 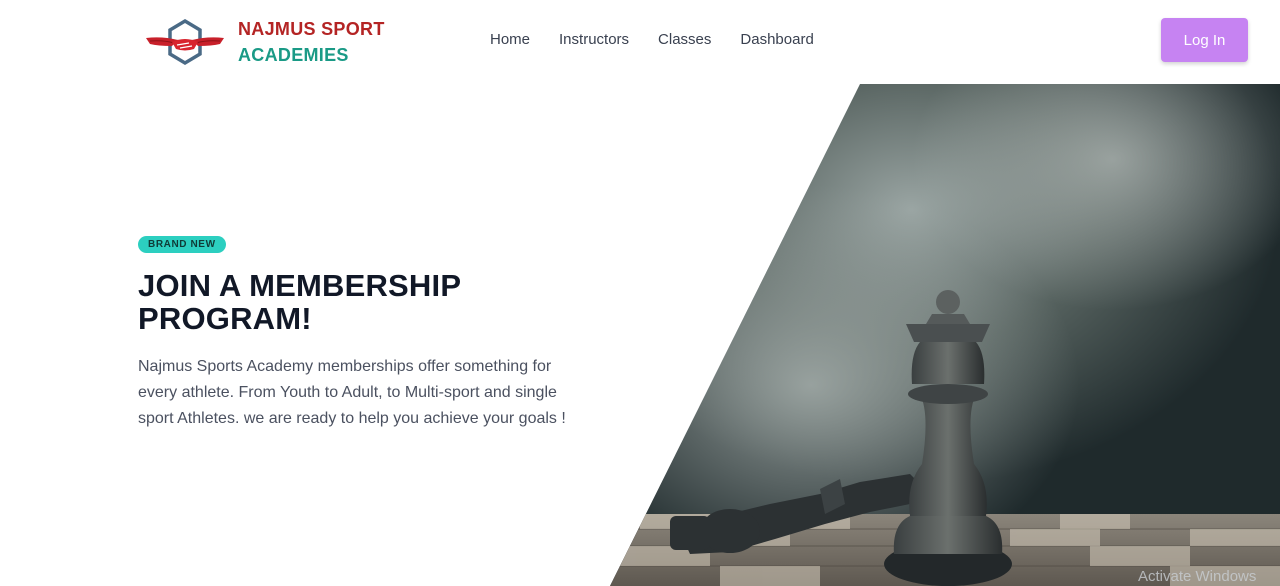 I want to click on brand-new-badge: BRAND NEW, so click(x=182, y=244).